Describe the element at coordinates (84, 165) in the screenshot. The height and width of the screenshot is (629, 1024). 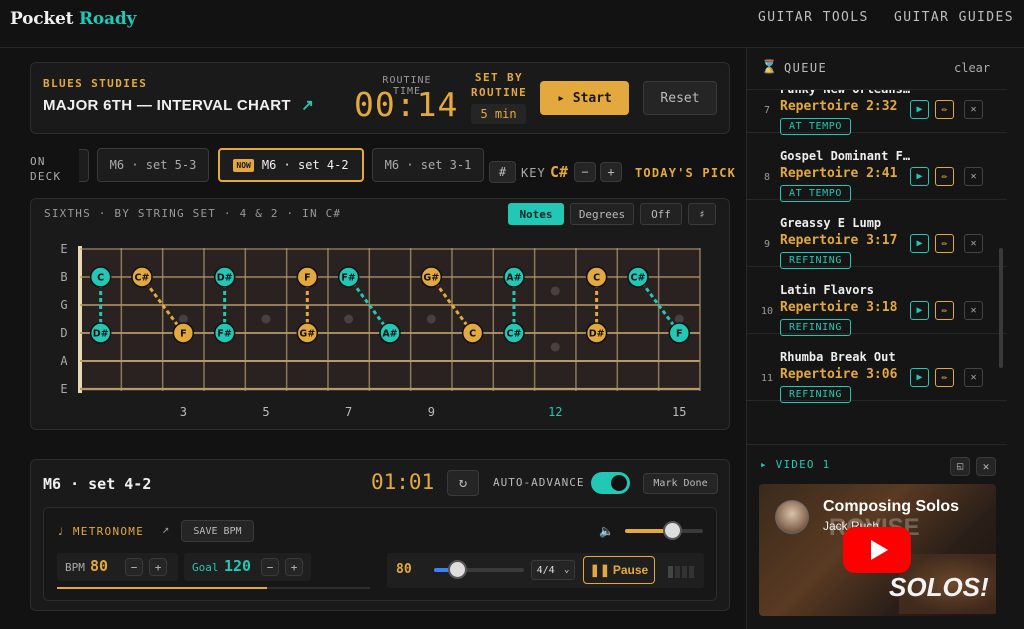
I see `deck-chip-prev-edge` at that location.